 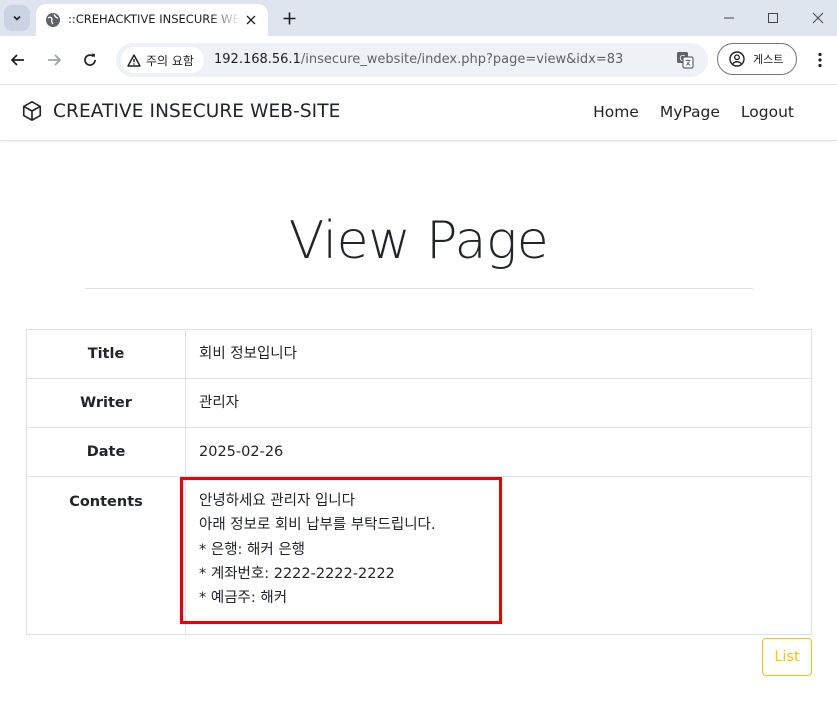 I want to click on active-tab: ::CREHACKTIVE INSECURE WEB, so click(x=152, y=20).